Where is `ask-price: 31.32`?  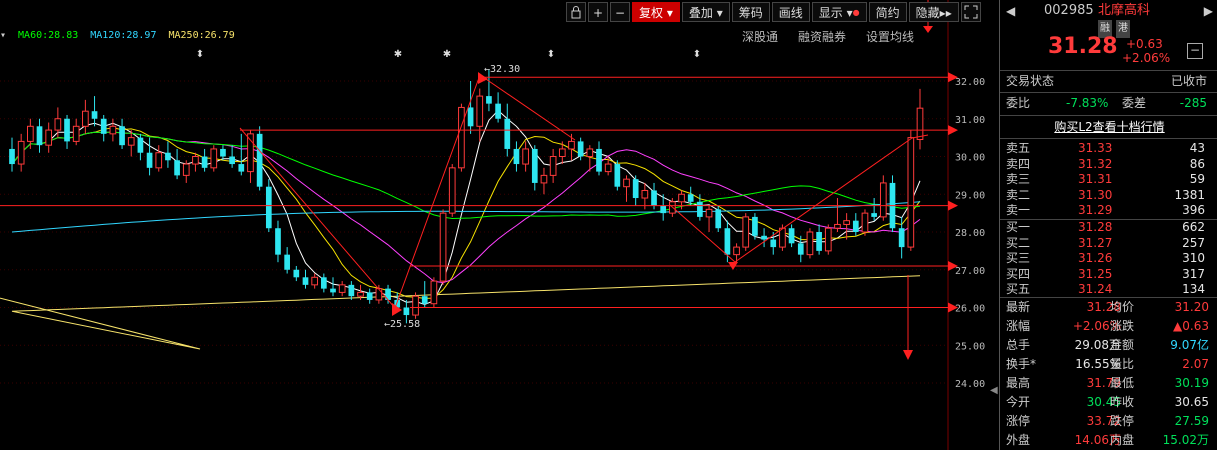
ask-price: 31.32 is located at coordinates (1095, 163).